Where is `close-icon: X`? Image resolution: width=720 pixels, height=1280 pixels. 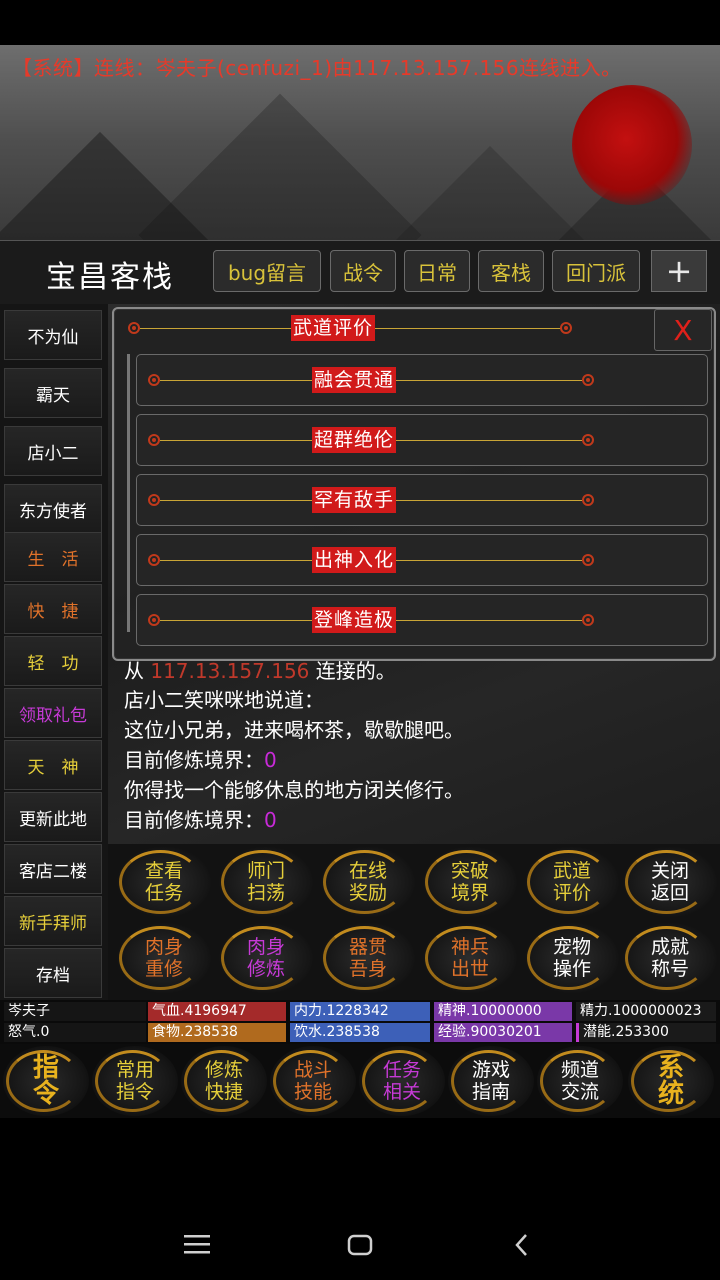
close-icon: X is located at coordinates (683, 330).